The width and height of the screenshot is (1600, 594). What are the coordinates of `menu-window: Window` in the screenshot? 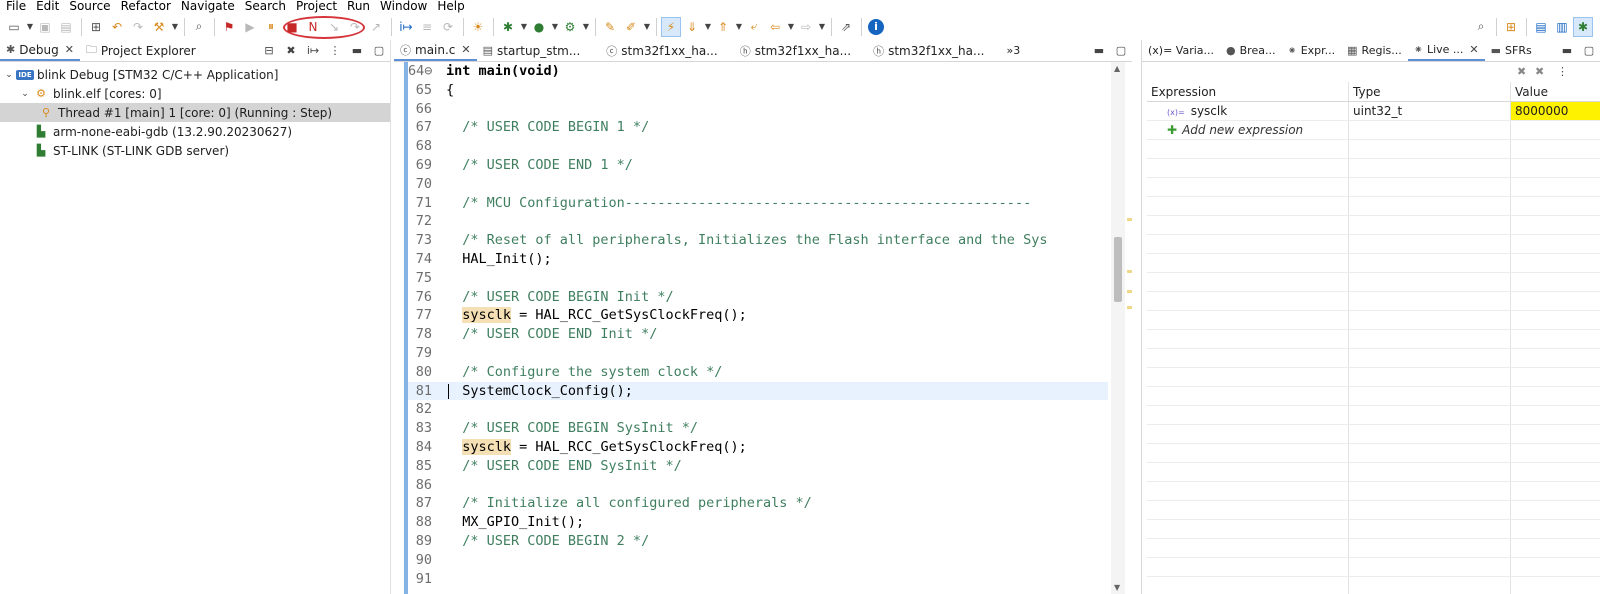 It's located at (403, 6).